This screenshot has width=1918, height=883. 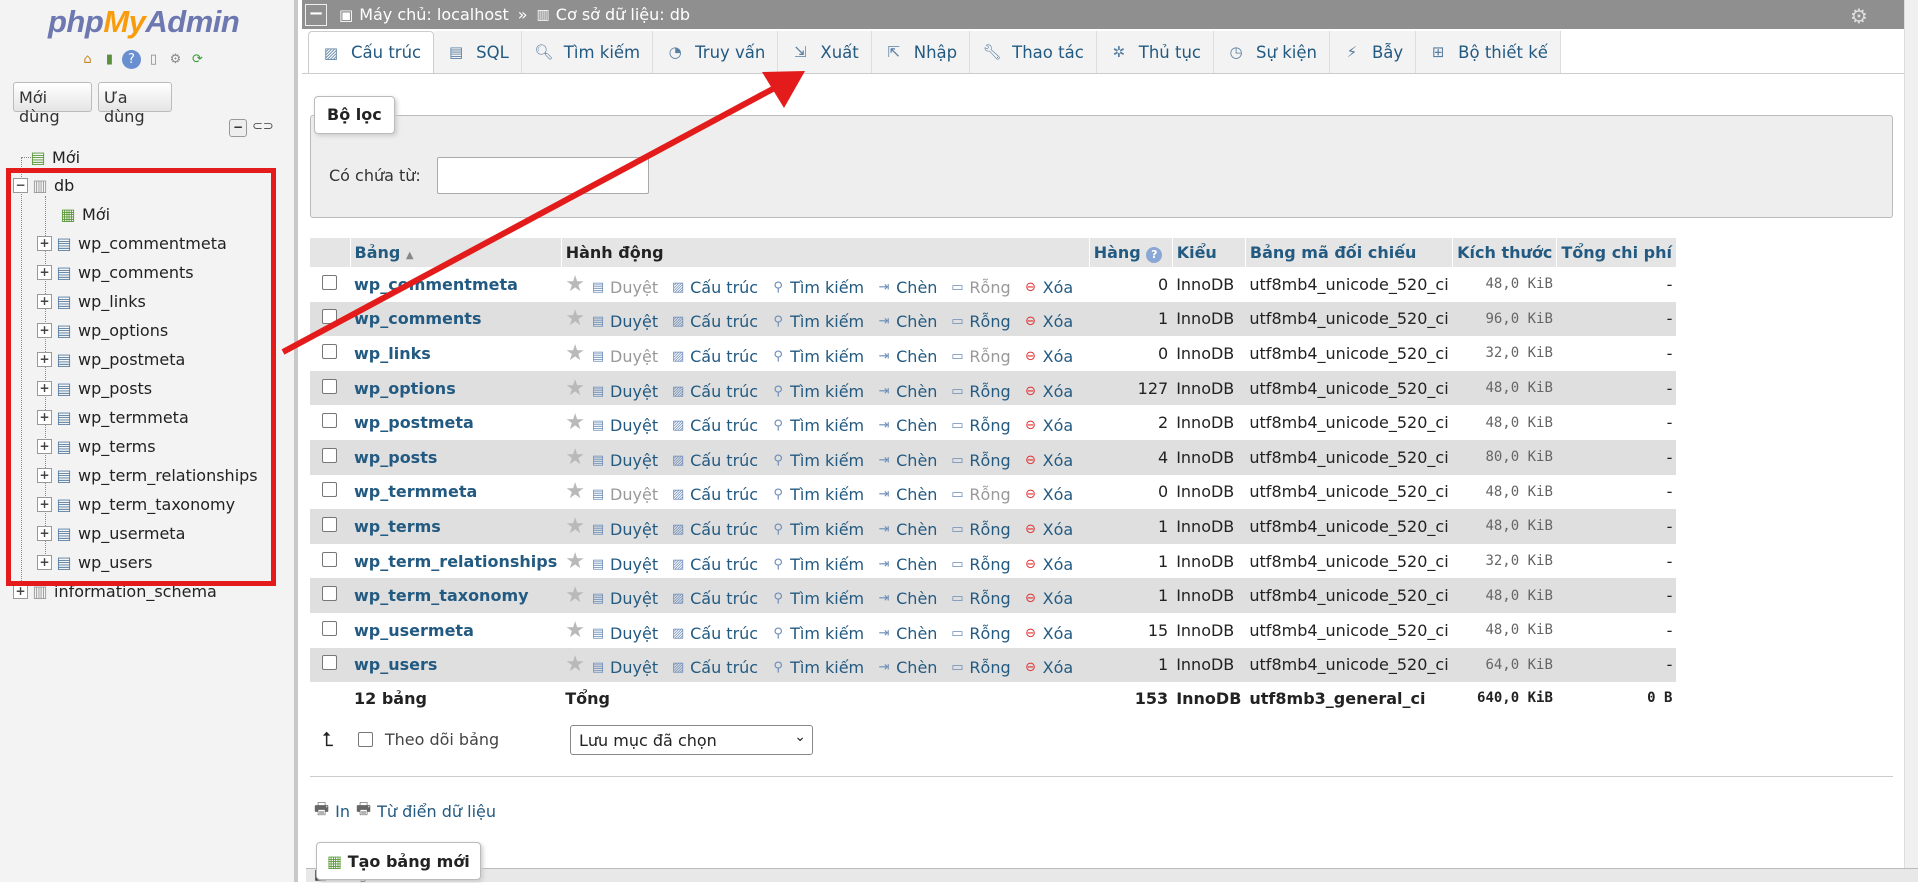 I want to click on column-header-collation: Bảng mã đối chiếu, so click(x=1349, y=252).